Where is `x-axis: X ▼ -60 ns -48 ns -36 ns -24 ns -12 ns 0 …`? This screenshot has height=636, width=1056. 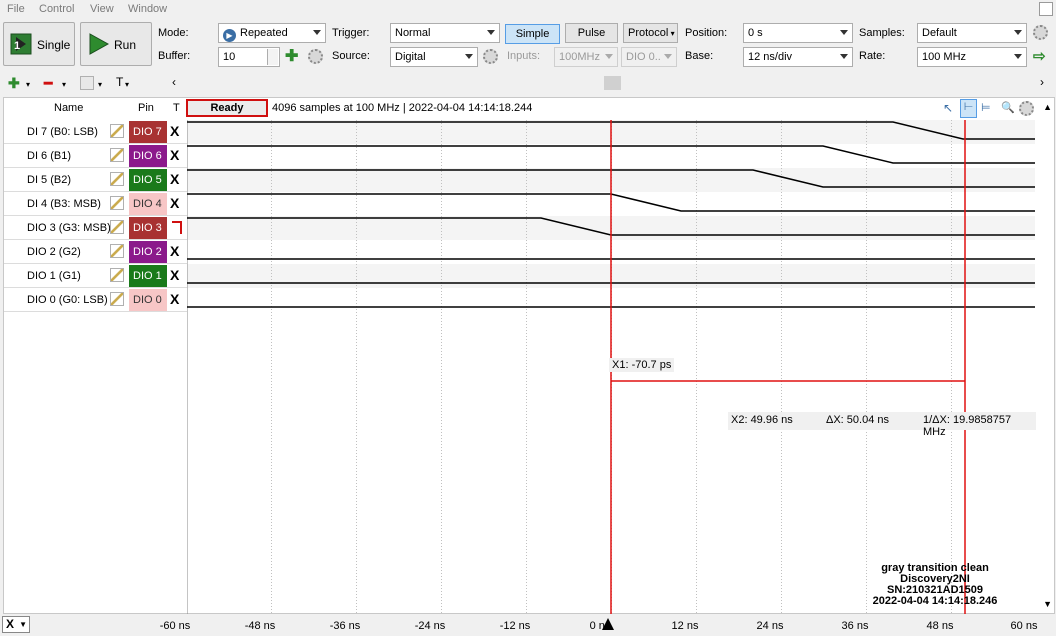 x-axis: X ▼ -60 ns -48 ns -36 ns -24 ns -12 ns 0 … is located at coordinates (528, 625).